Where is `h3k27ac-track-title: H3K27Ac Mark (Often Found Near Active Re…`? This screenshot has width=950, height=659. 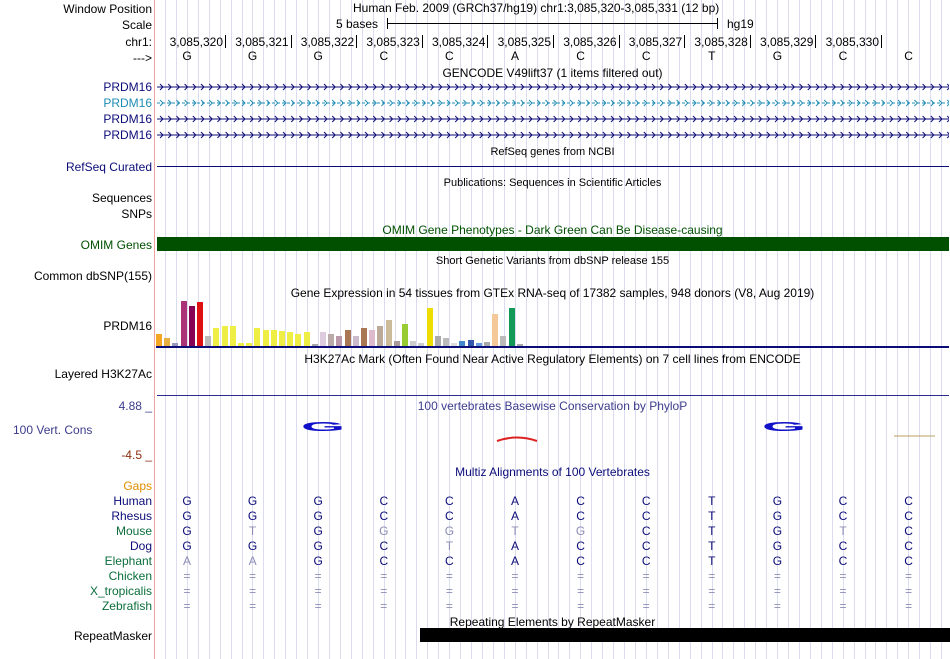
h3k27ac-track-title: H3K27Ac Mark (Often Found Near Active Re… is located at coordinates (552, 359).